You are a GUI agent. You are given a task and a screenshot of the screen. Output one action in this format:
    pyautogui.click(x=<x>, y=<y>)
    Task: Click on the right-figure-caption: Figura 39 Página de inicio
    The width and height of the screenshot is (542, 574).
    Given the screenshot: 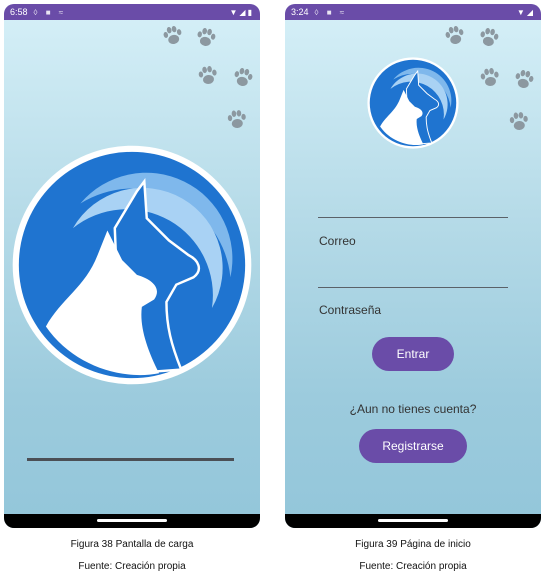 What is the action you would take?
    pyautogui.click(x=413, y=544)
    